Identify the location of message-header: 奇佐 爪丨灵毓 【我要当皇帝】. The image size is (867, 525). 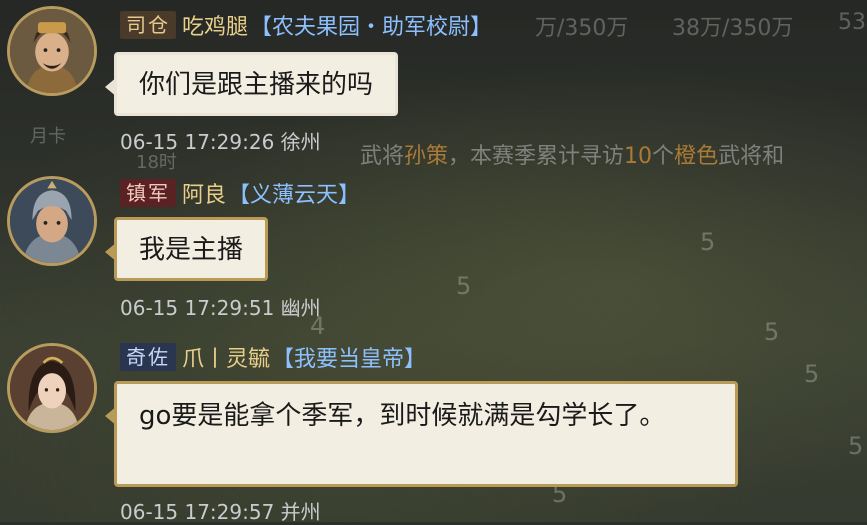
(273, 357).